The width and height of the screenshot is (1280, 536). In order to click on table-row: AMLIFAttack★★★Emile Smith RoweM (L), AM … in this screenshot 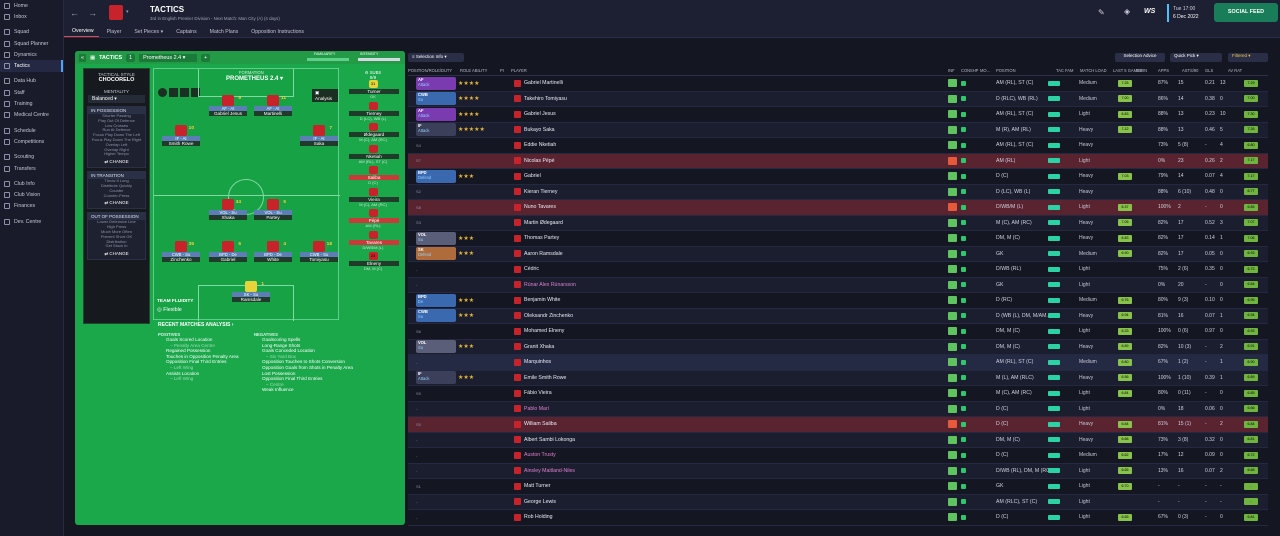, I will do `click(838, 378)`.